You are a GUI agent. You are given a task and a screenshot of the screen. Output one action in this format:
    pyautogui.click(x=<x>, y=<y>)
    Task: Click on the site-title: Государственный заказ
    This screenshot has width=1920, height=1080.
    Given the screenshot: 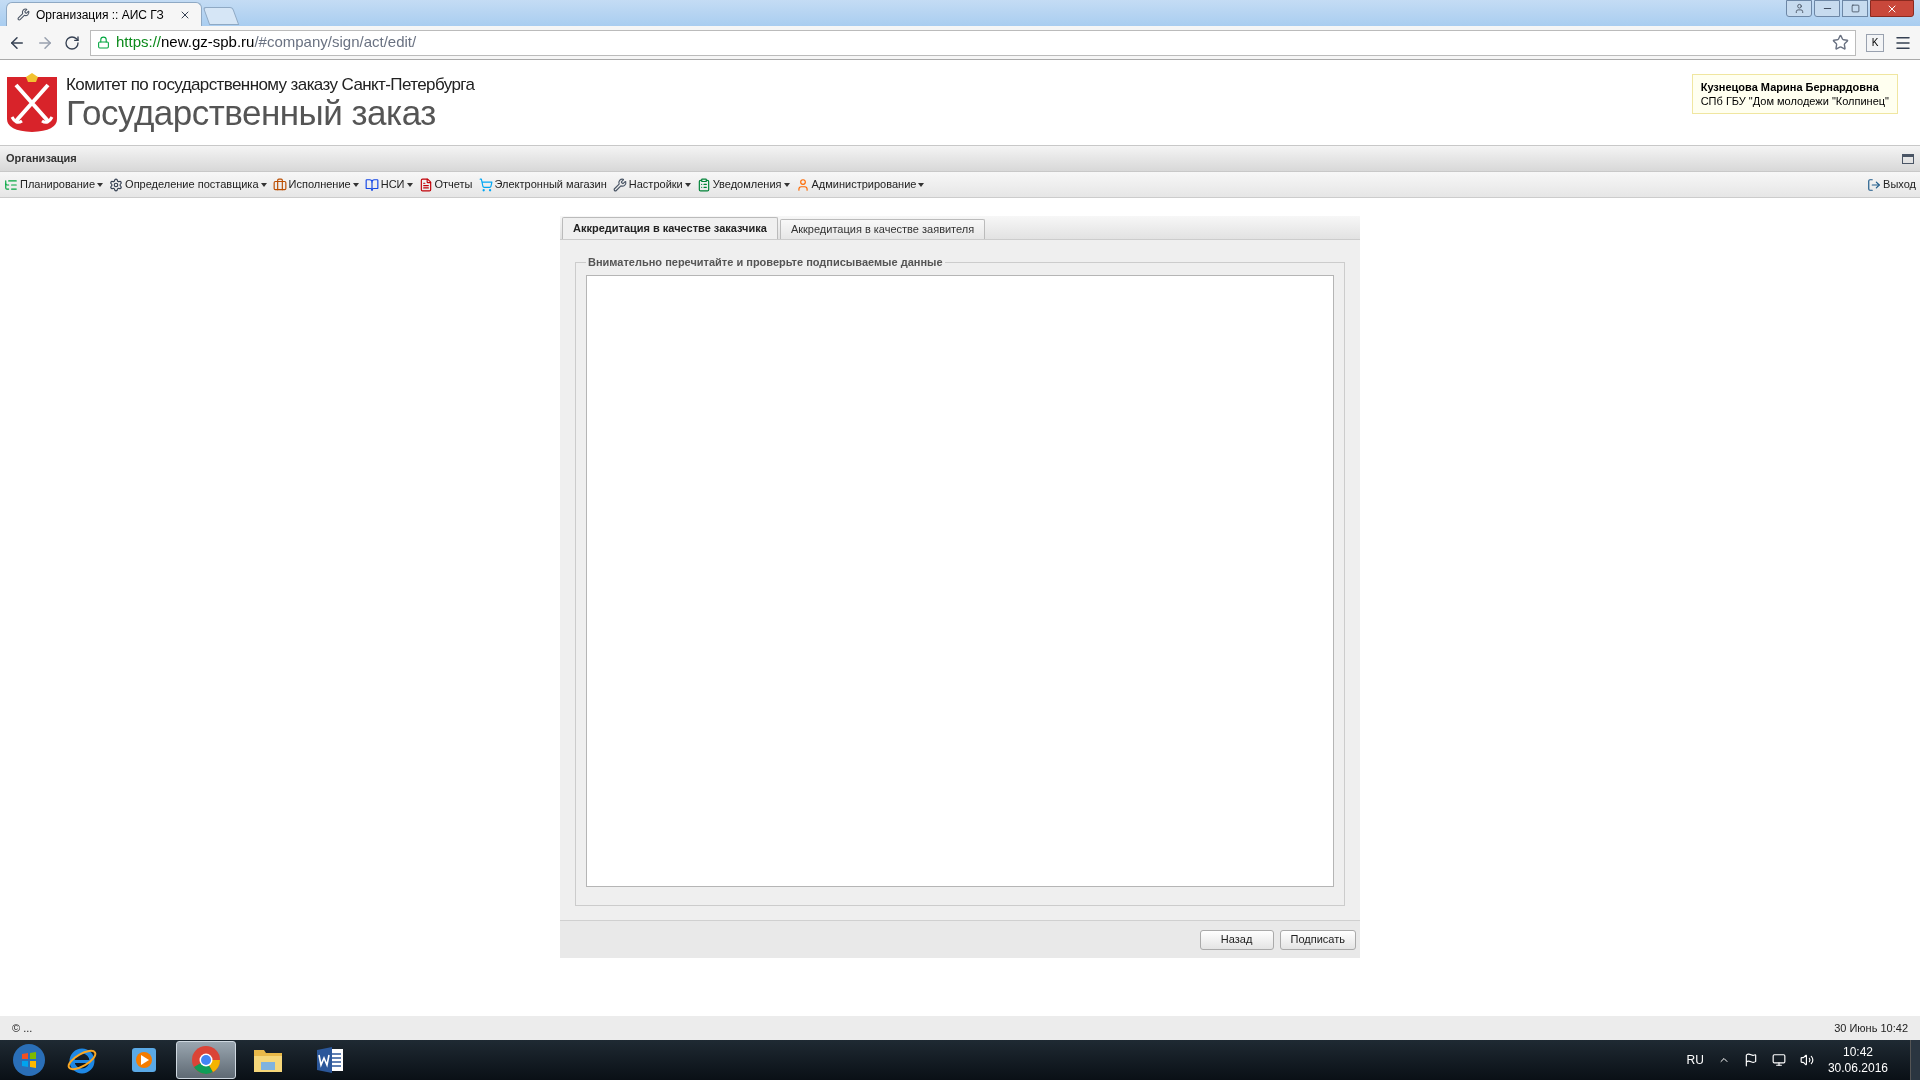 What is the action you would take?
    pyautogui.click(x=251, y=112)
    